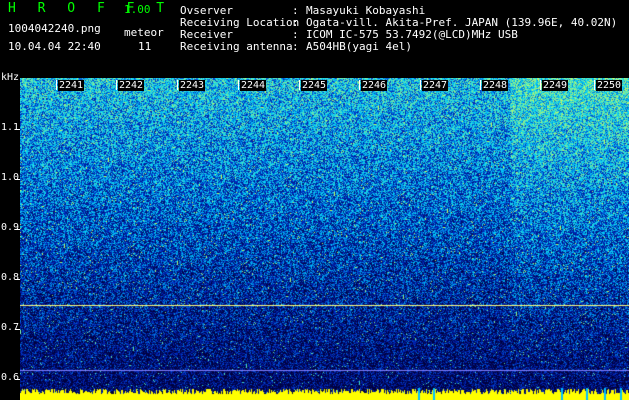 Image resolution: width=629 pixels, height=400 pixels. I want to click on y-tick-label: 0.7, so click(10, 327).